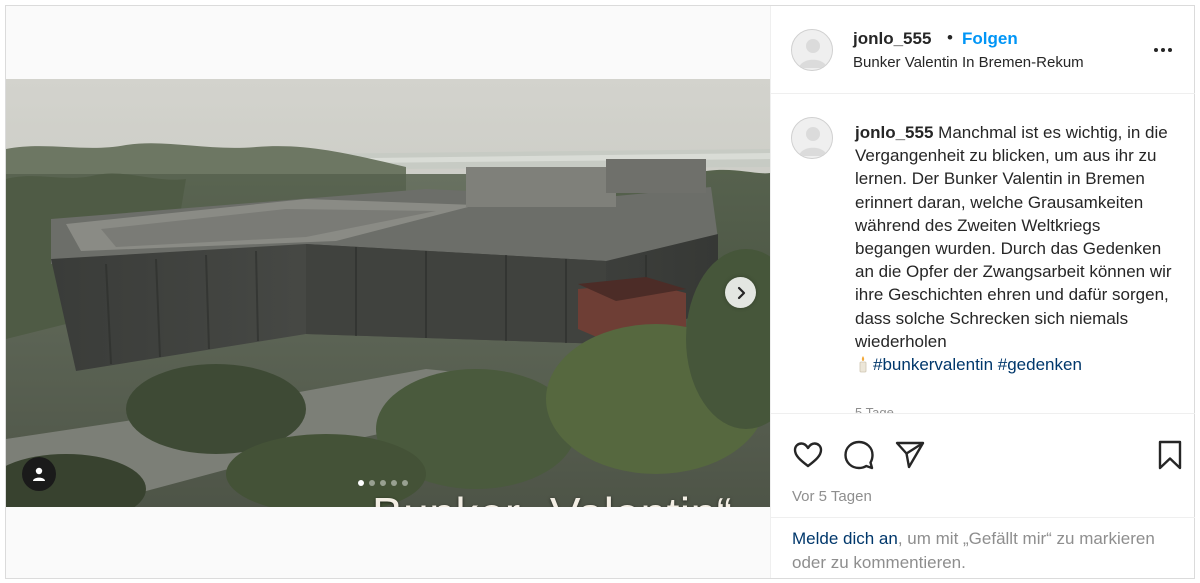 Image resolution: width=1200 pixels, height=583 pixels. I want to click on paper-plane-icon, so click(910, 455).